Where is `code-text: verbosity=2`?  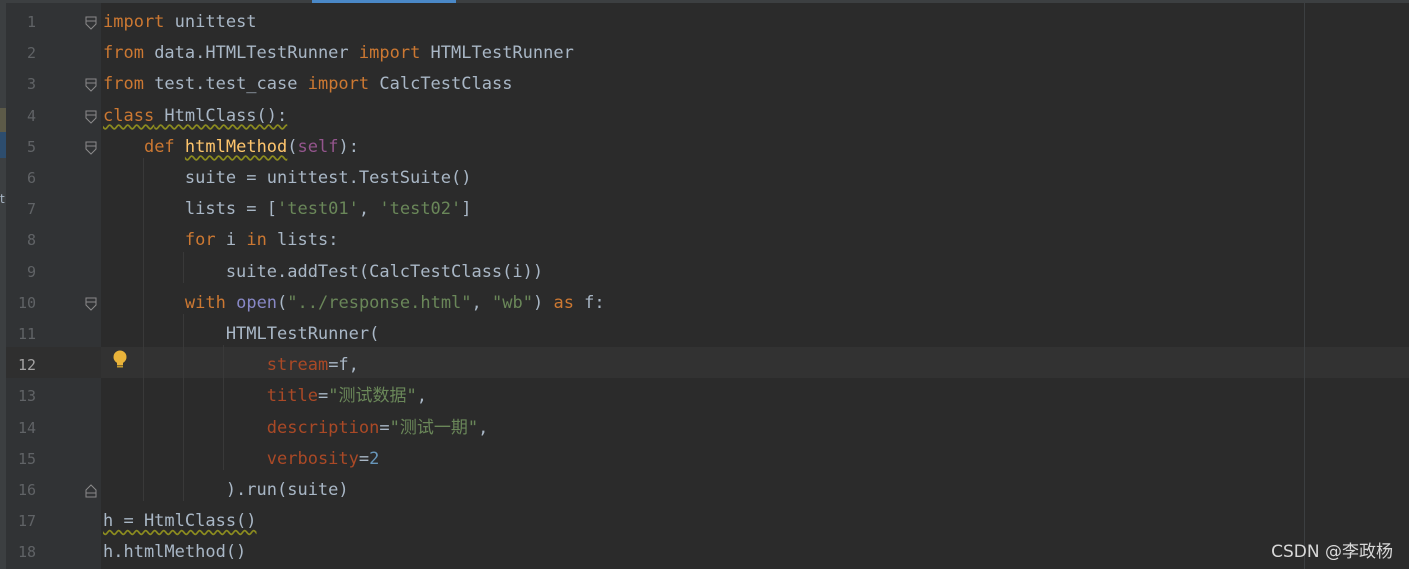
code-text: verbosity=2 is located at coordinates (241, 459).